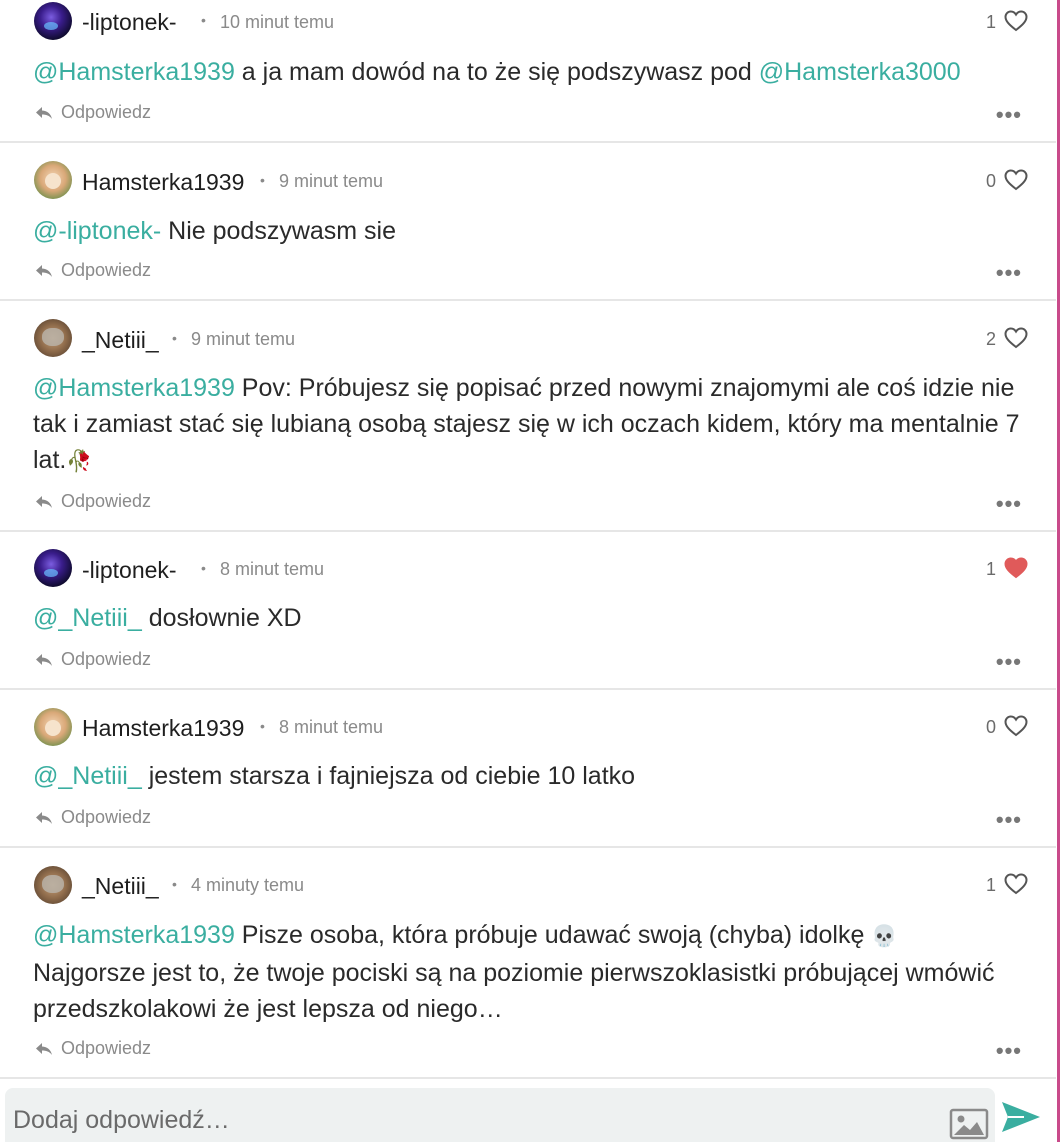  I want to click on composer-box, so click(500, 1115).